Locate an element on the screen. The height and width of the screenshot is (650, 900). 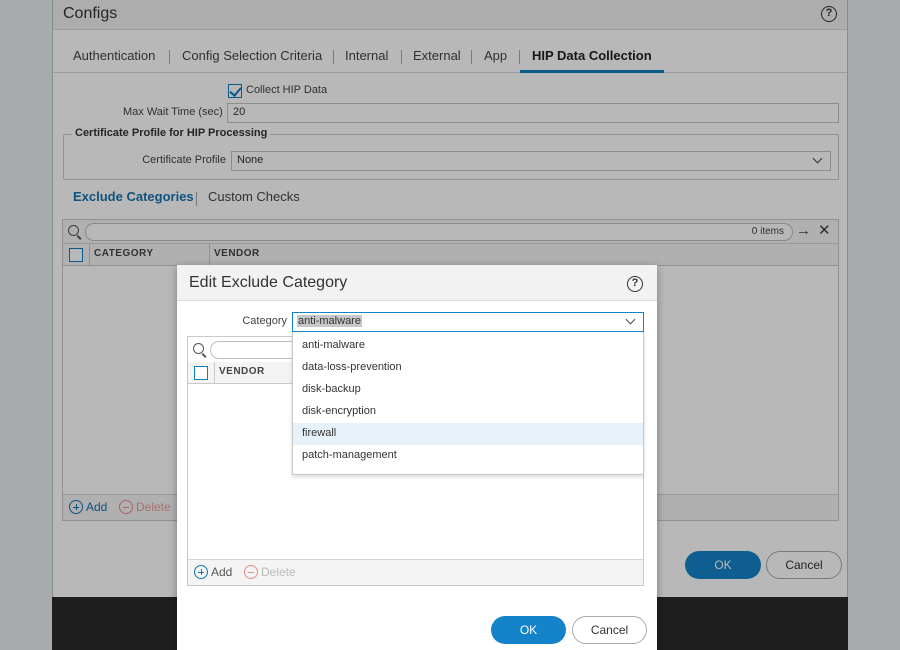
delete-label: Delete is located at coordinates (278, 572).